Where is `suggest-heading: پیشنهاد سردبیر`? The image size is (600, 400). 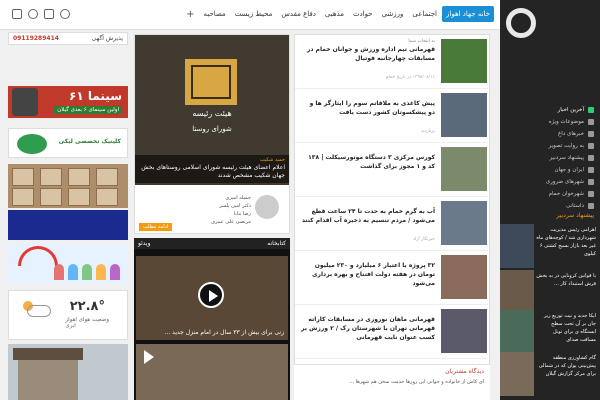
suggest-heading: پیشنهاد سردبیر is located at coordinates (575, 215).